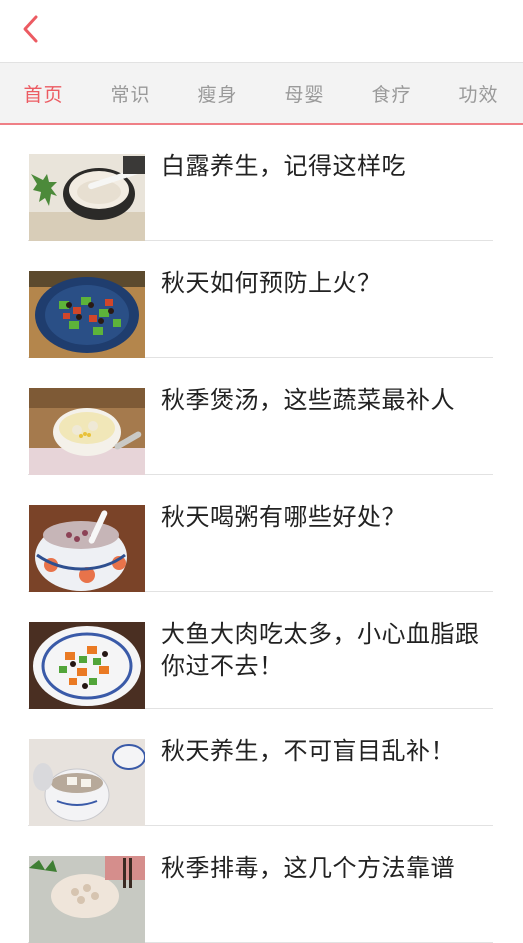 This screenshot has height=943, width=523. Describe the element at coordinates (217, 93) in the screenshot. I see `tab-slimming: 瘦身` at that location.